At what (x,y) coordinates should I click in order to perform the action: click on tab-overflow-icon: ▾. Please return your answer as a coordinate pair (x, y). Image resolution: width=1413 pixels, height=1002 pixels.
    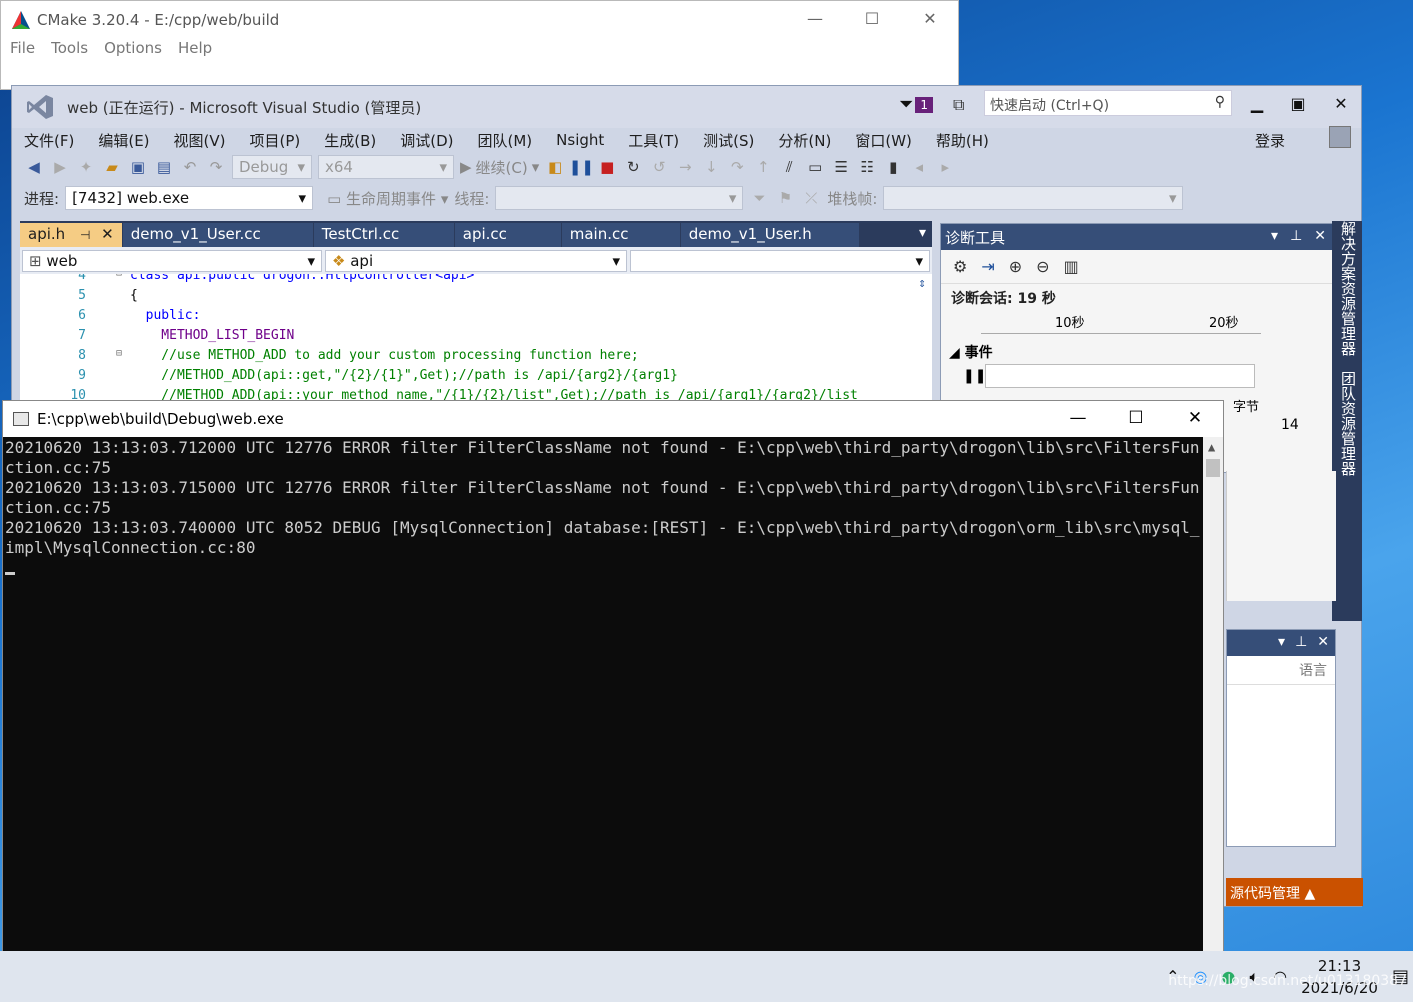
    Looking at the image, I should click on (922, 233).